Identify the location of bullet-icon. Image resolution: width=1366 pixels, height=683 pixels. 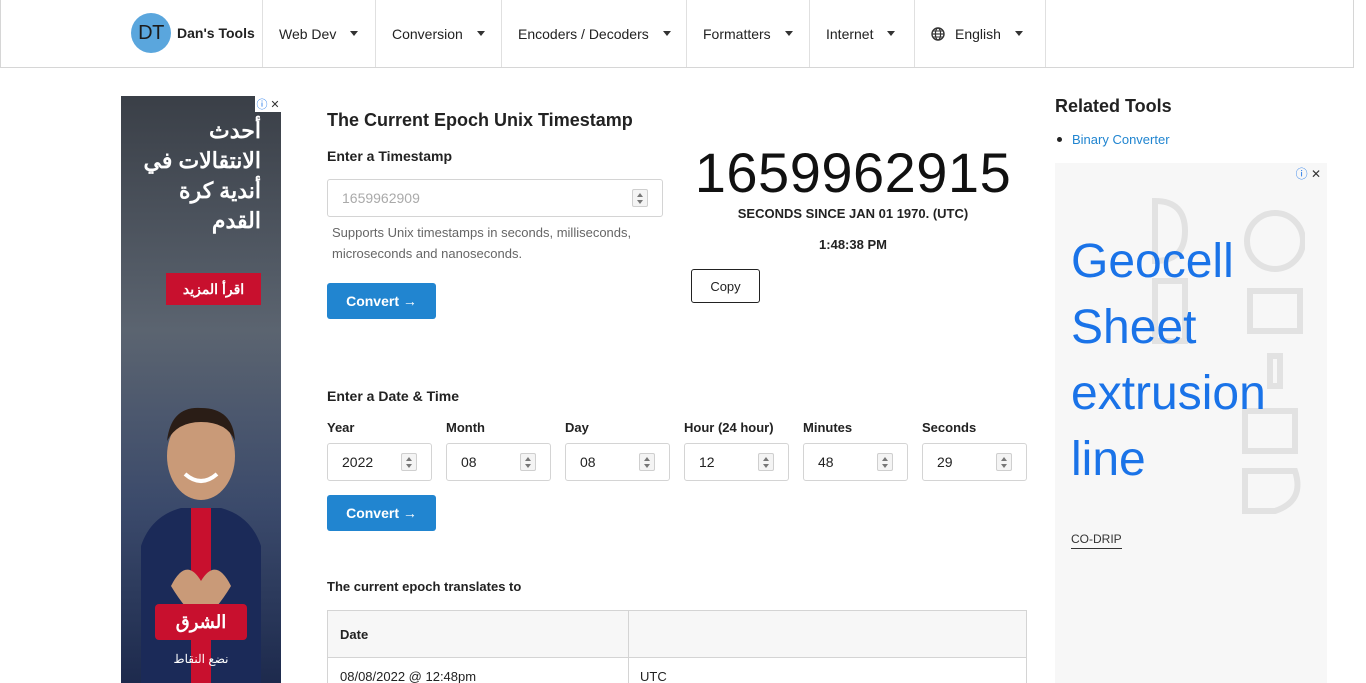
(1059, 139).